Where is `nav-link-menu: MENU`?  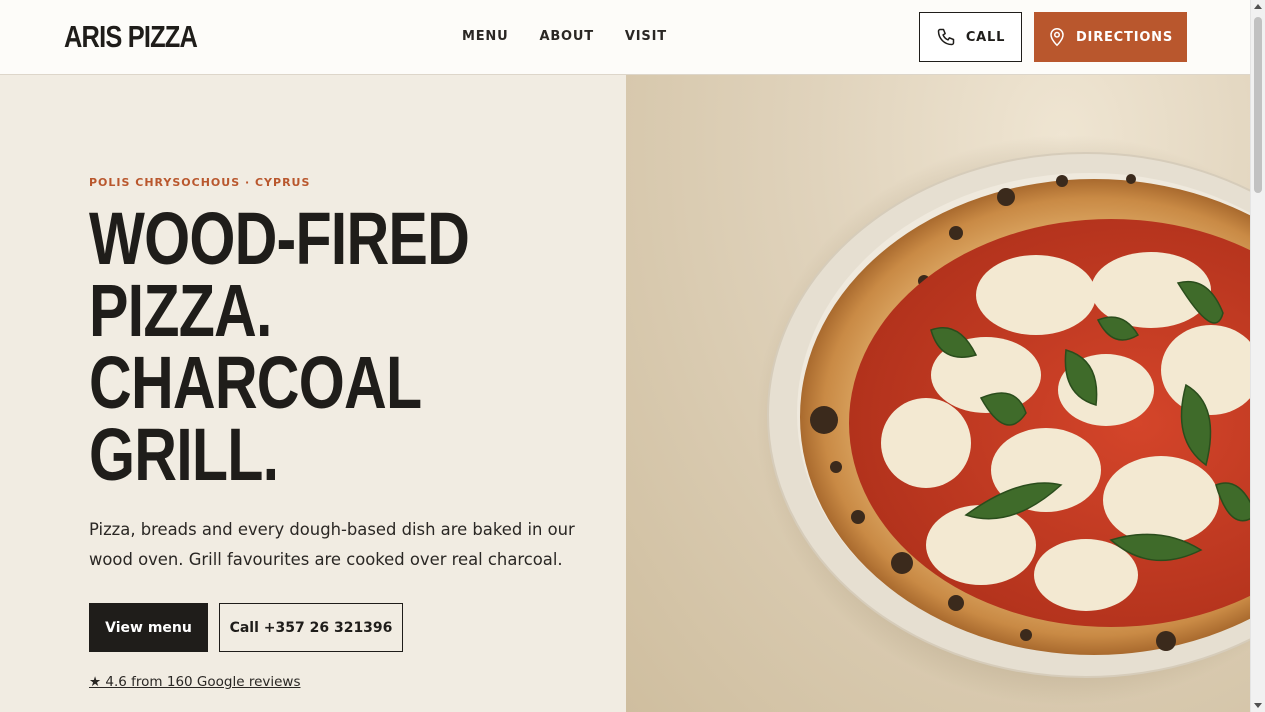
nav-link-menu: MENU is located at coordinates (485, 36).